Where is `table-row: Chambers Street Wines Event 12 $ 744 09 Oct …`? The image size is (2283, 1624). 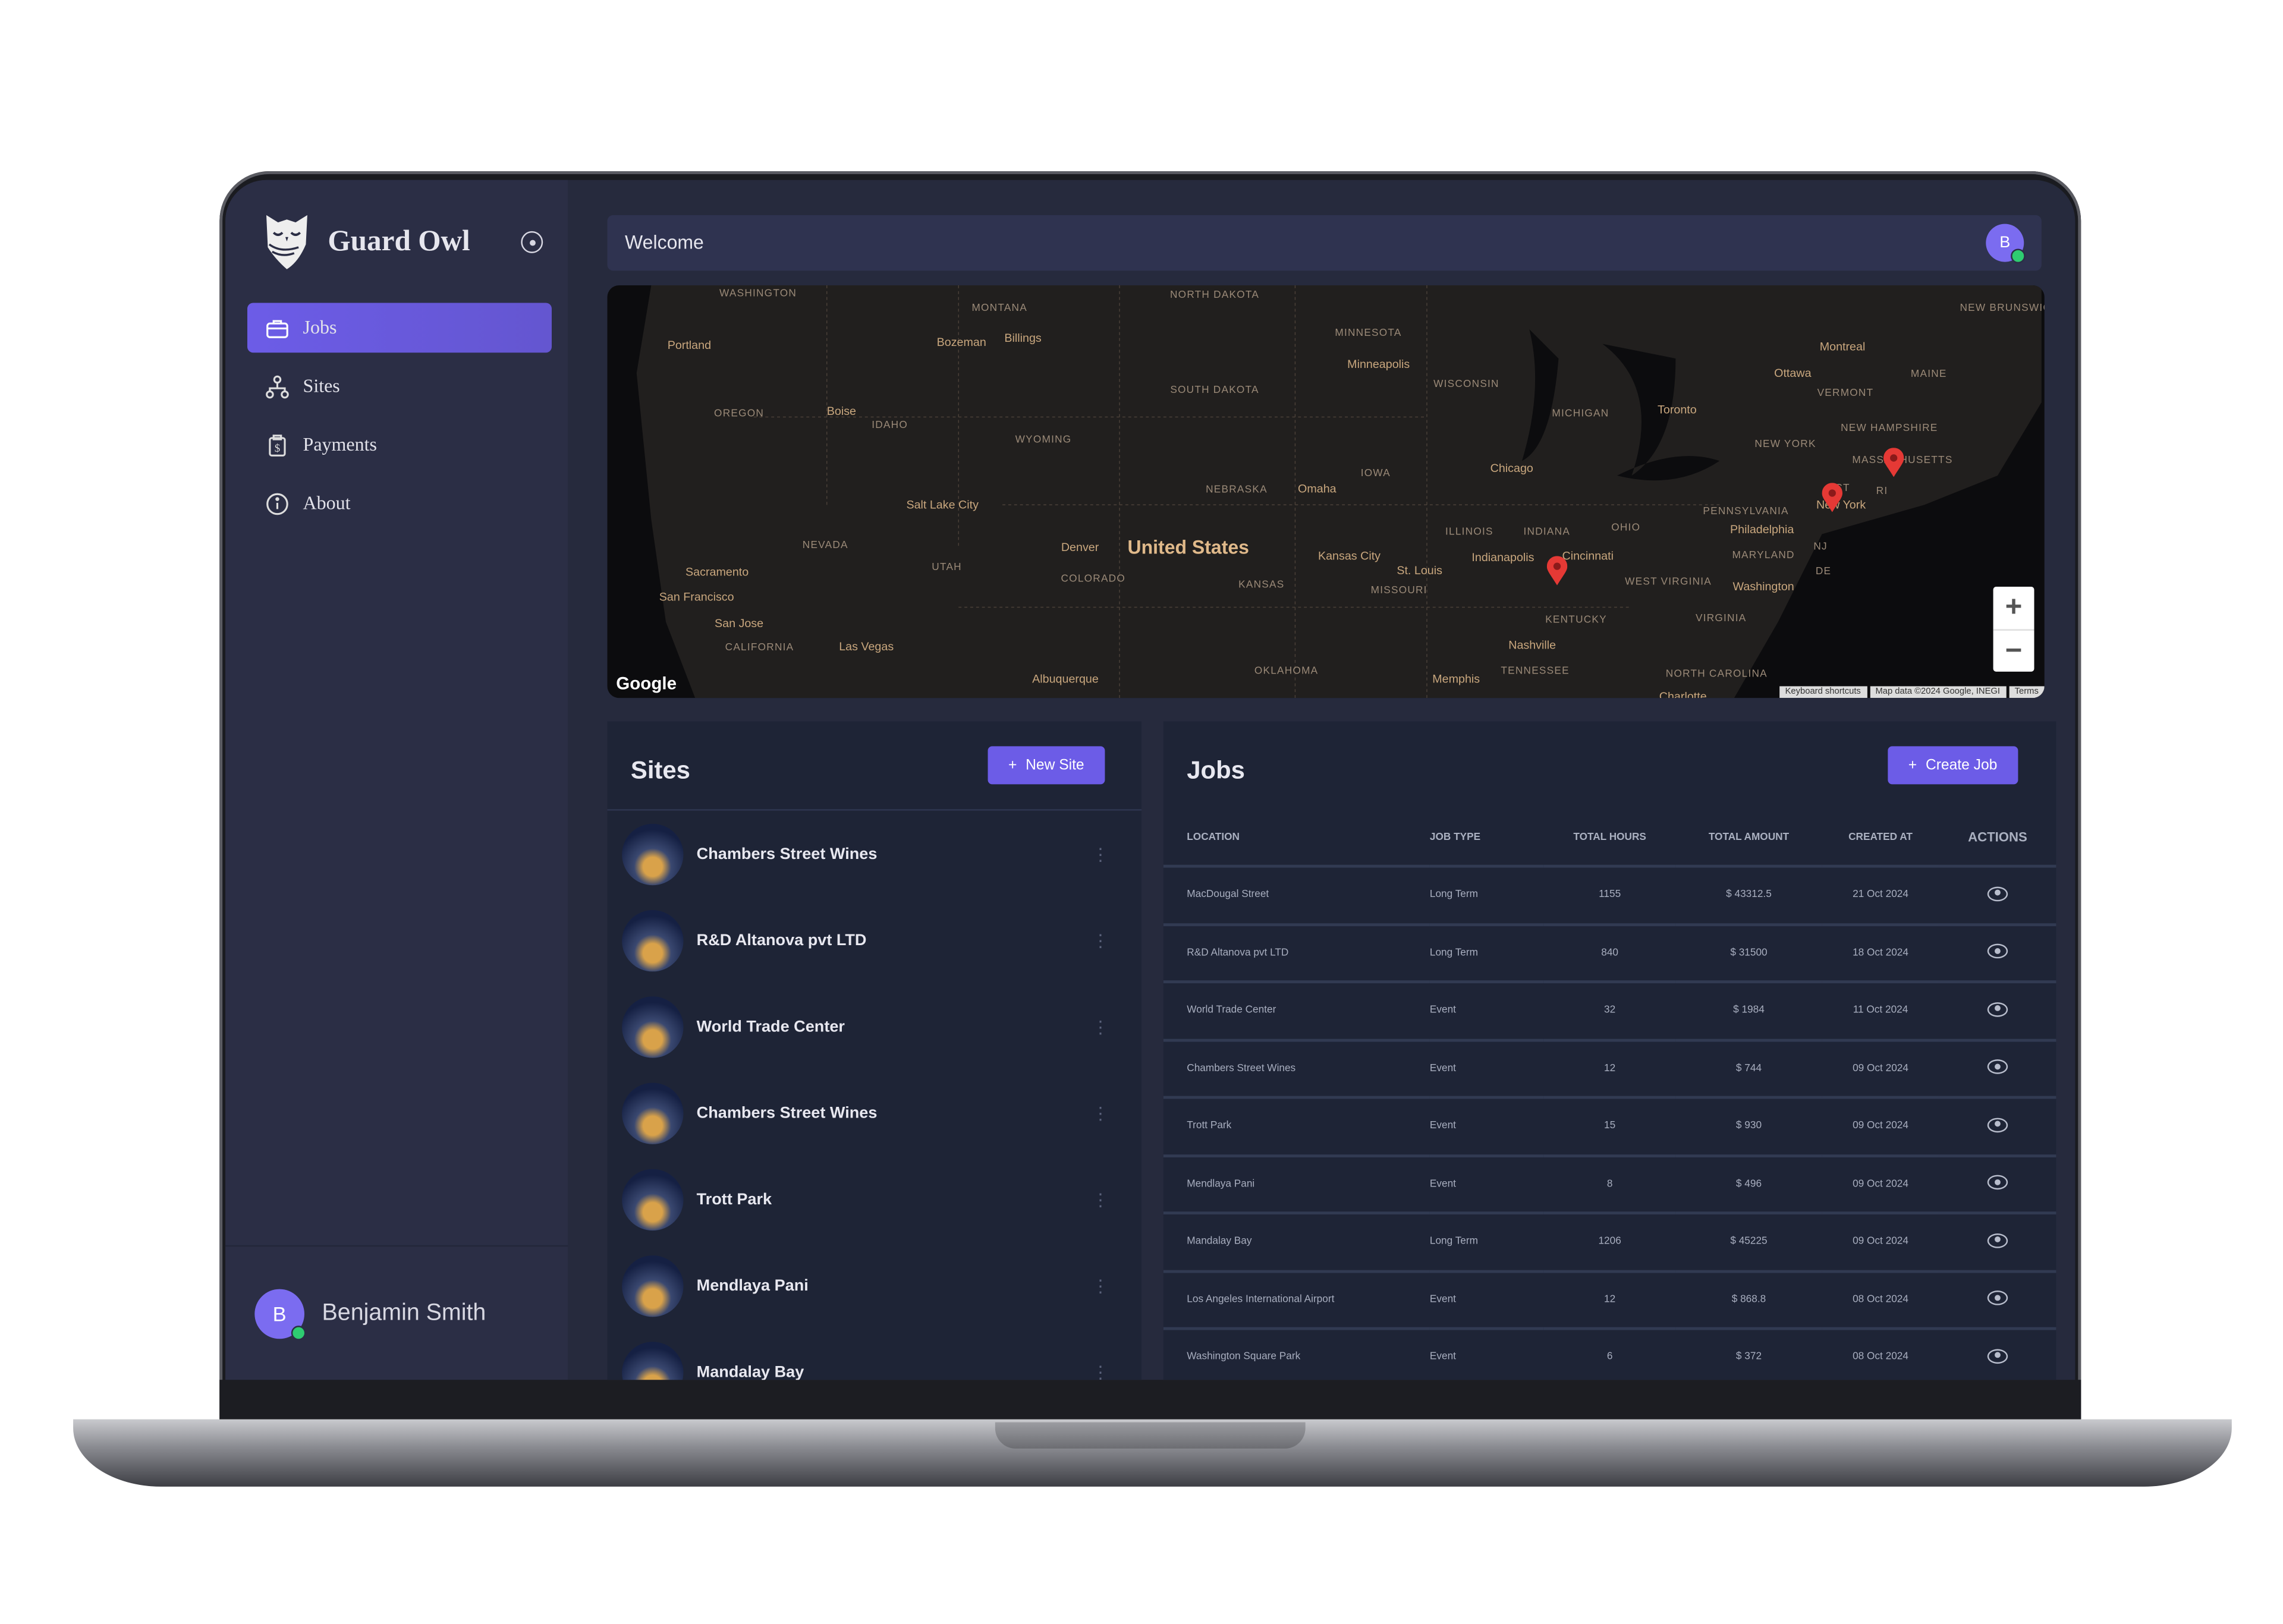 table-row: Chambers Street Wines Event 12 $ 744 09 Oct … is located at coordinates (1609, 1069).